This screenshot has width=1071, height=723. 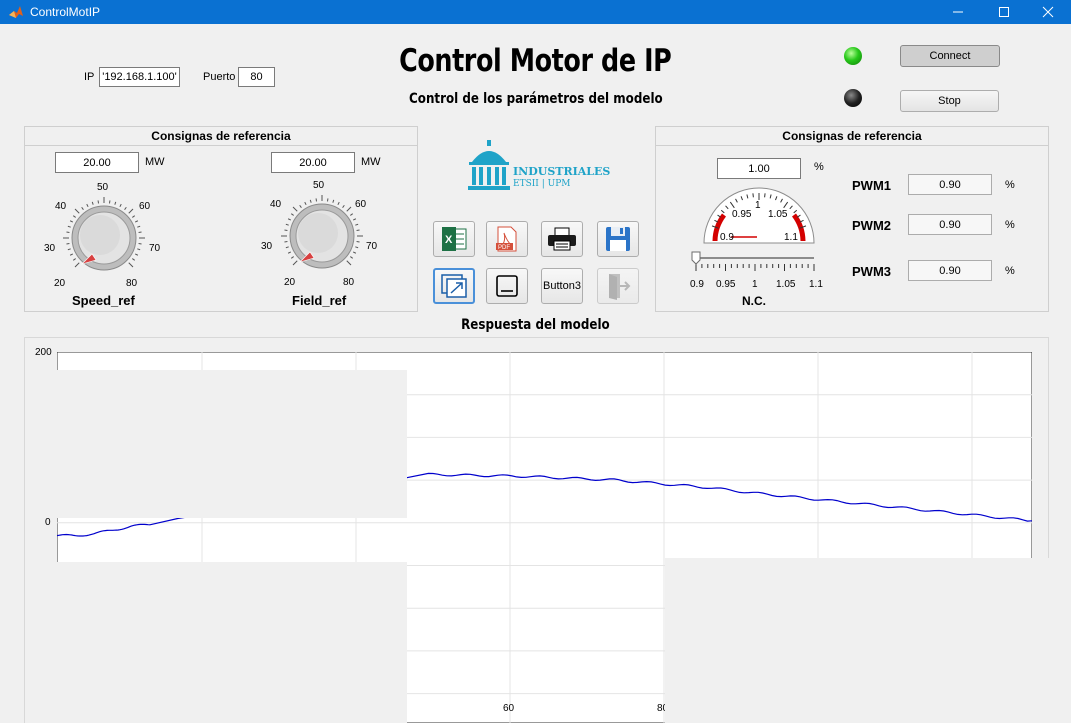 I want to click on logo-sub: ETSII | UPM, so click(x=542, y=184).